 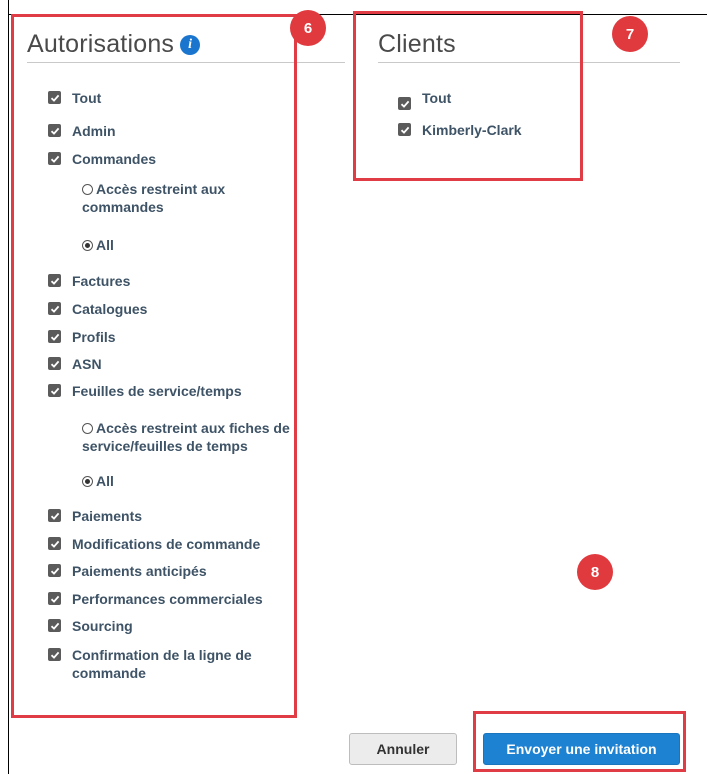 What do you see at coordinates (630, 34) in the screenshot?
I see `step-badge-7: 7` at bounding box center [630, 34].